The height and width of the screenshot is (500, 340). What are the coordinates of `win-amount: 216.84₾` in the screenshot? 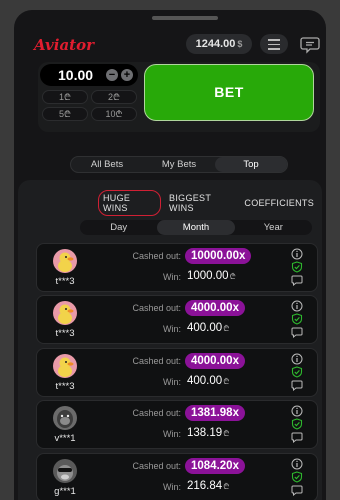 It's located at (208, 486).